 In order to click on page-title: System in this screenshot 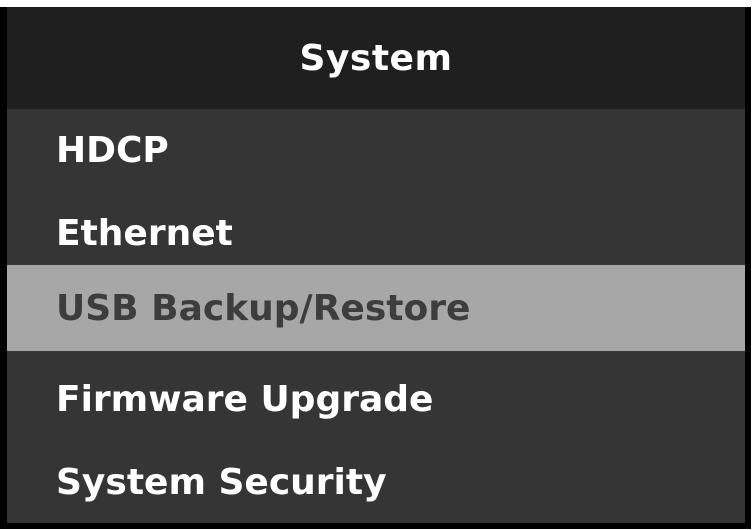, I will do `click(376, 58)`.